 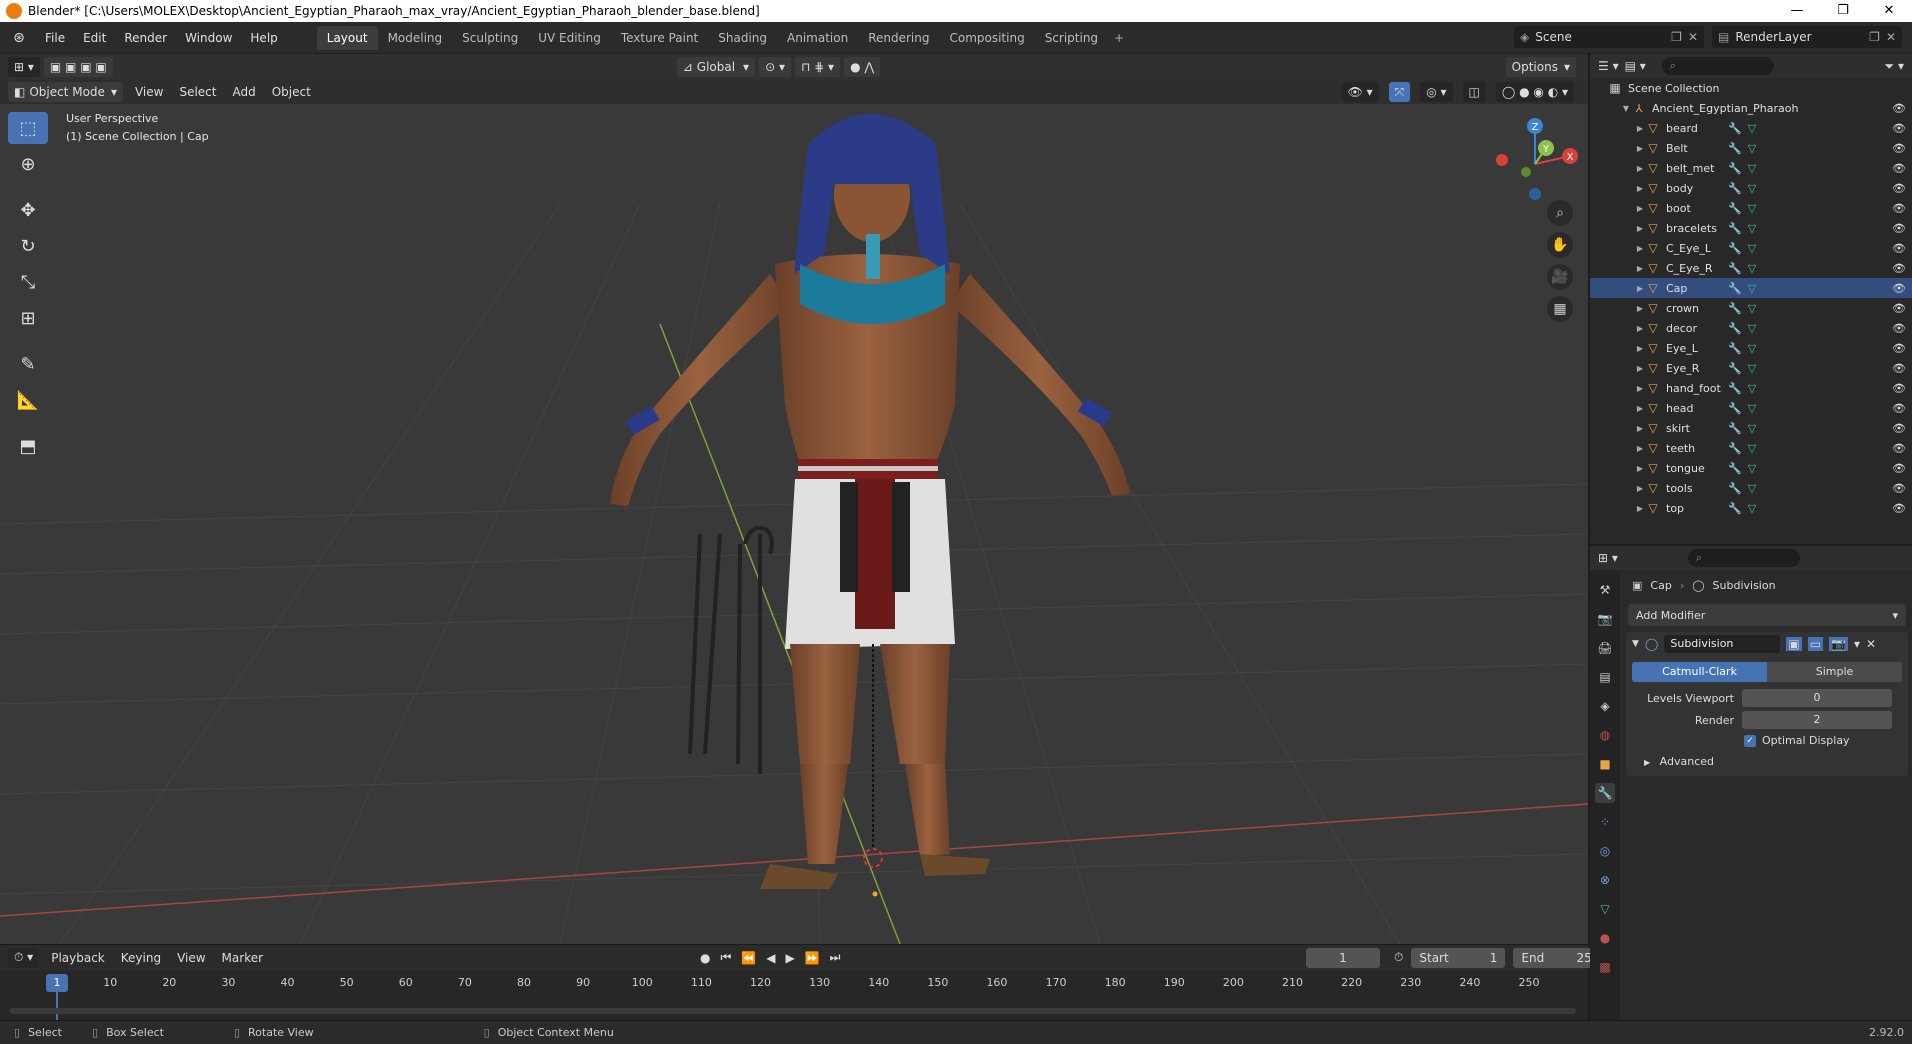 I want to click on menu-window: Window, so click(x=208, y=38).